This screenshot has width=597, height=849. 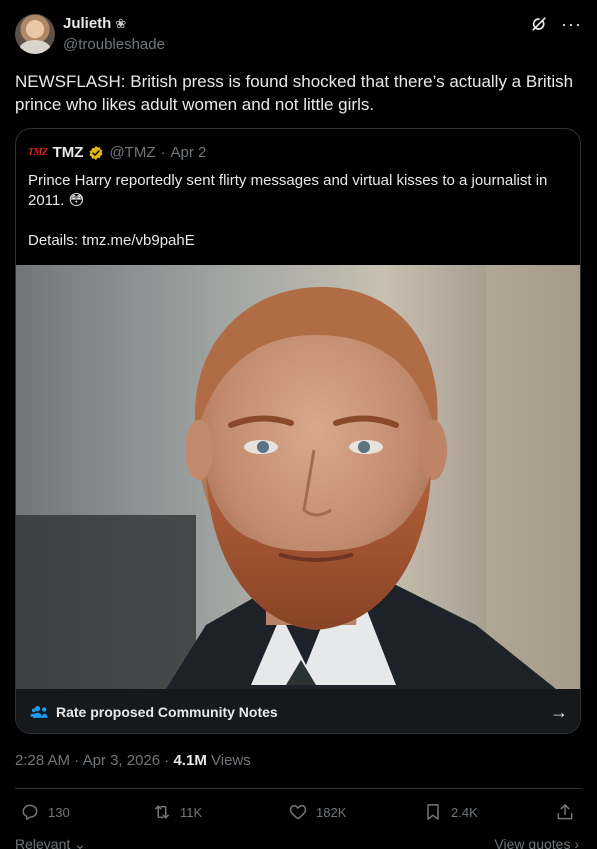 I want to click on divider, so click(x=298, y=788).